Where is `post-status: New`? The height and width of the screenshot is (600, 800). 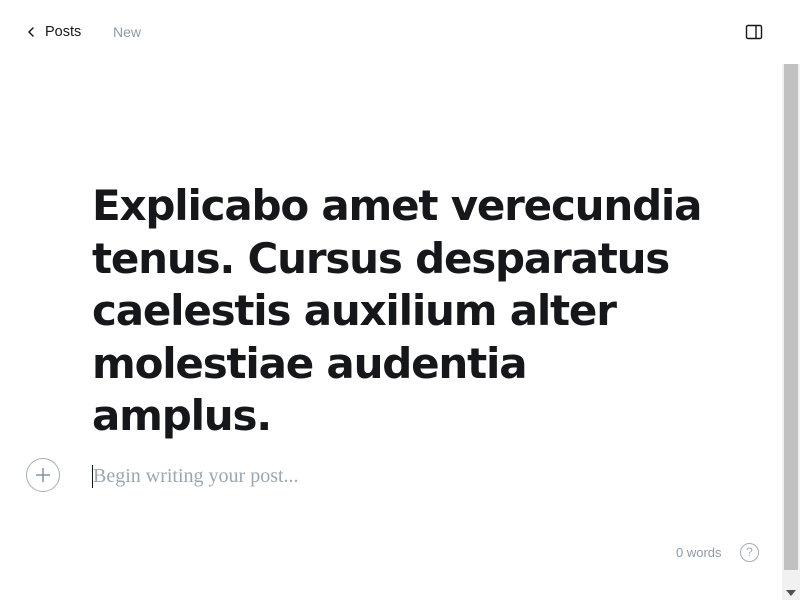
post-status: New is located at coordinates (127, 32).